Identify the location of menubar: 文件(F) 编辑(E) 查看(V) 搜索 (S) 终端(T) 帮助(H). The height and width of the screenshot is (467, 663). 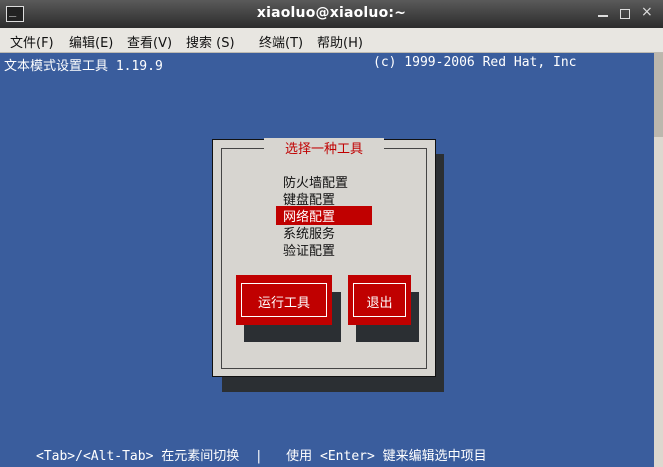
(331, 40).